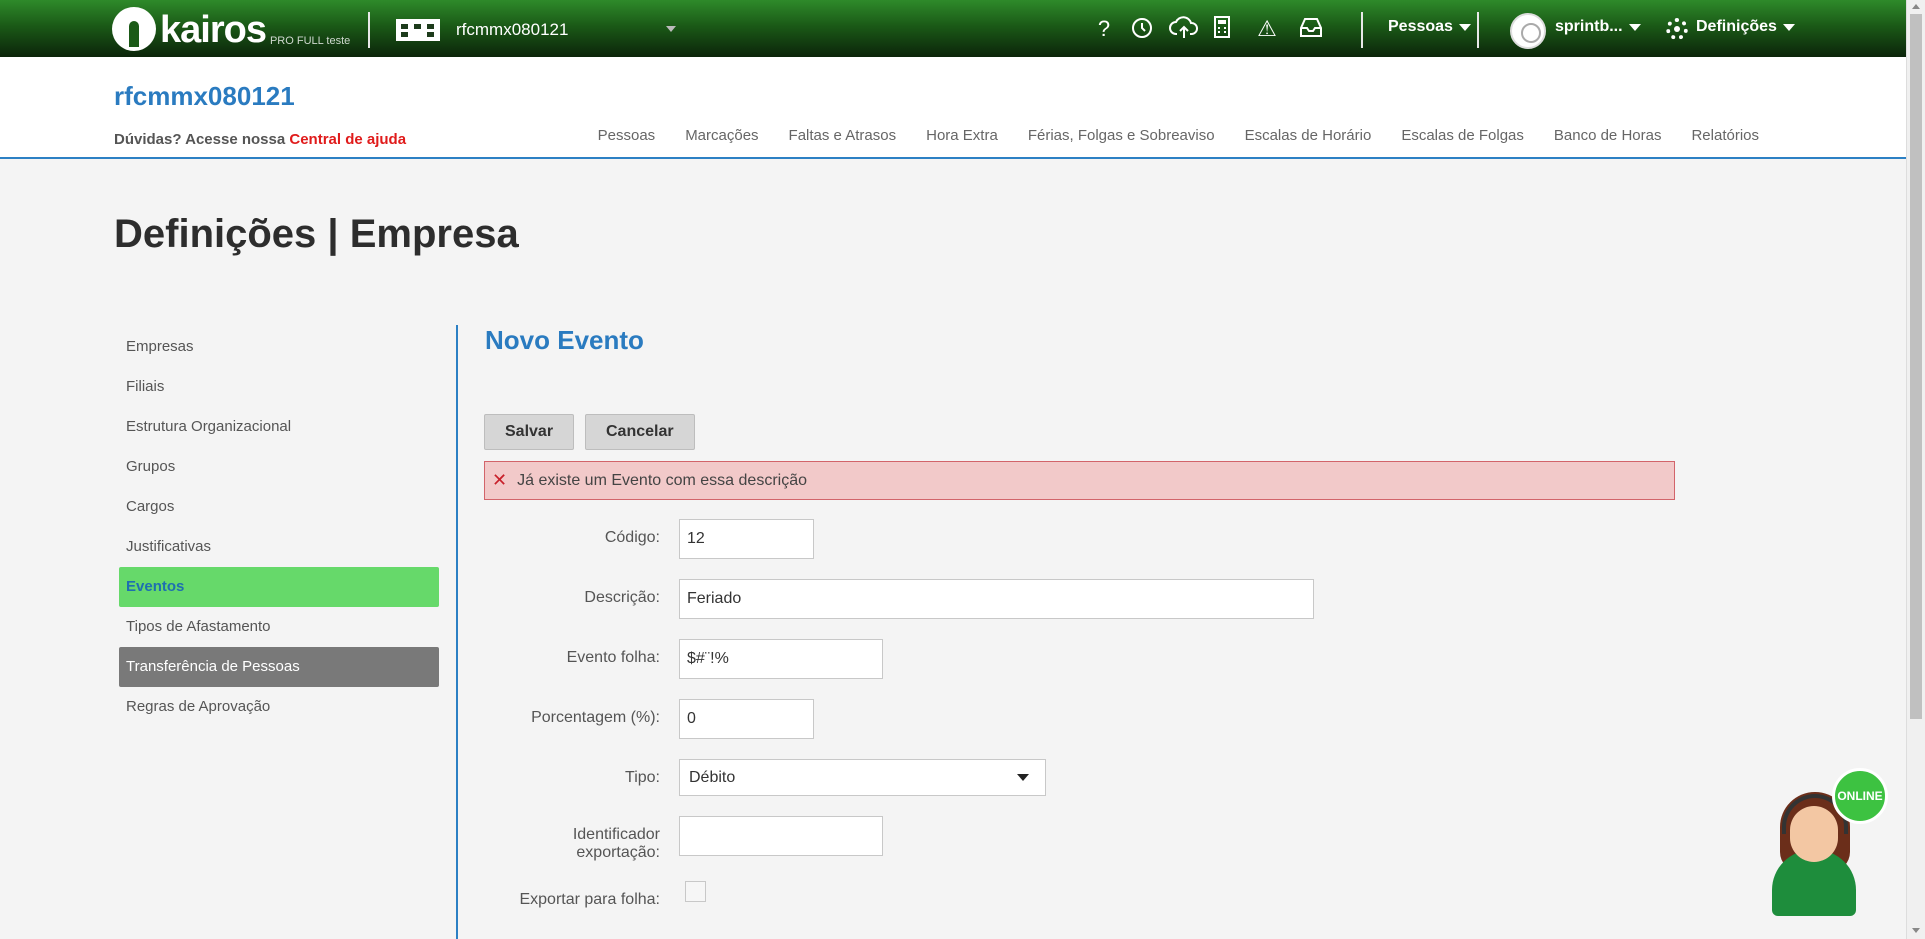  What do you see at coordinates (529, 432) in the screenshot?
I see `save-button: Salvar` at bounding box center [529, 432].